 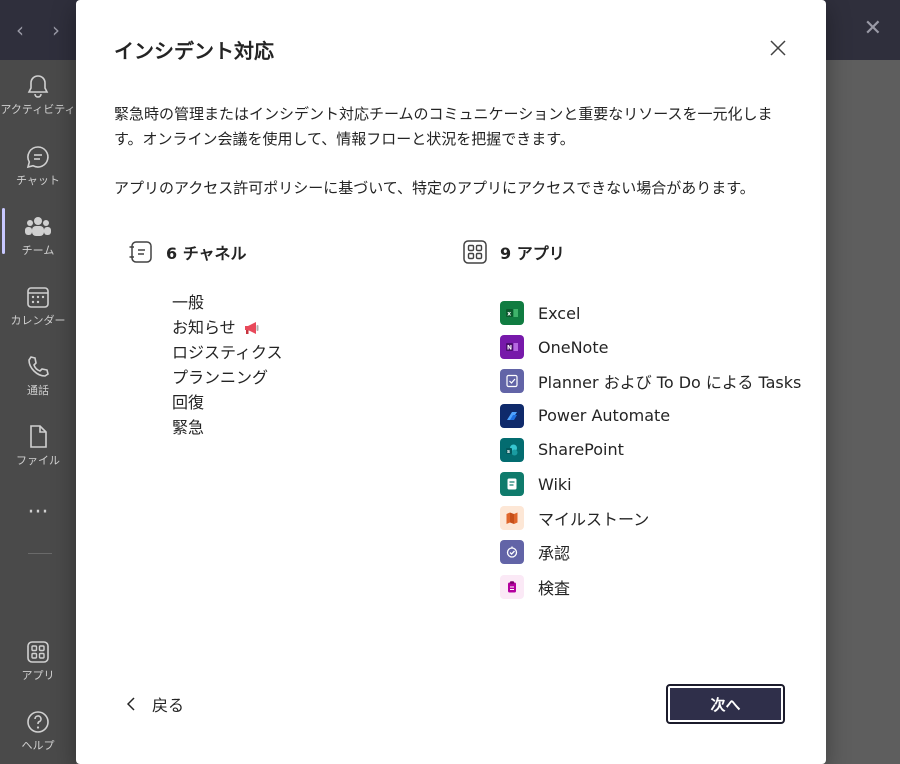 I want to click on channel-name: 緊急, so click(x=188, y=427).